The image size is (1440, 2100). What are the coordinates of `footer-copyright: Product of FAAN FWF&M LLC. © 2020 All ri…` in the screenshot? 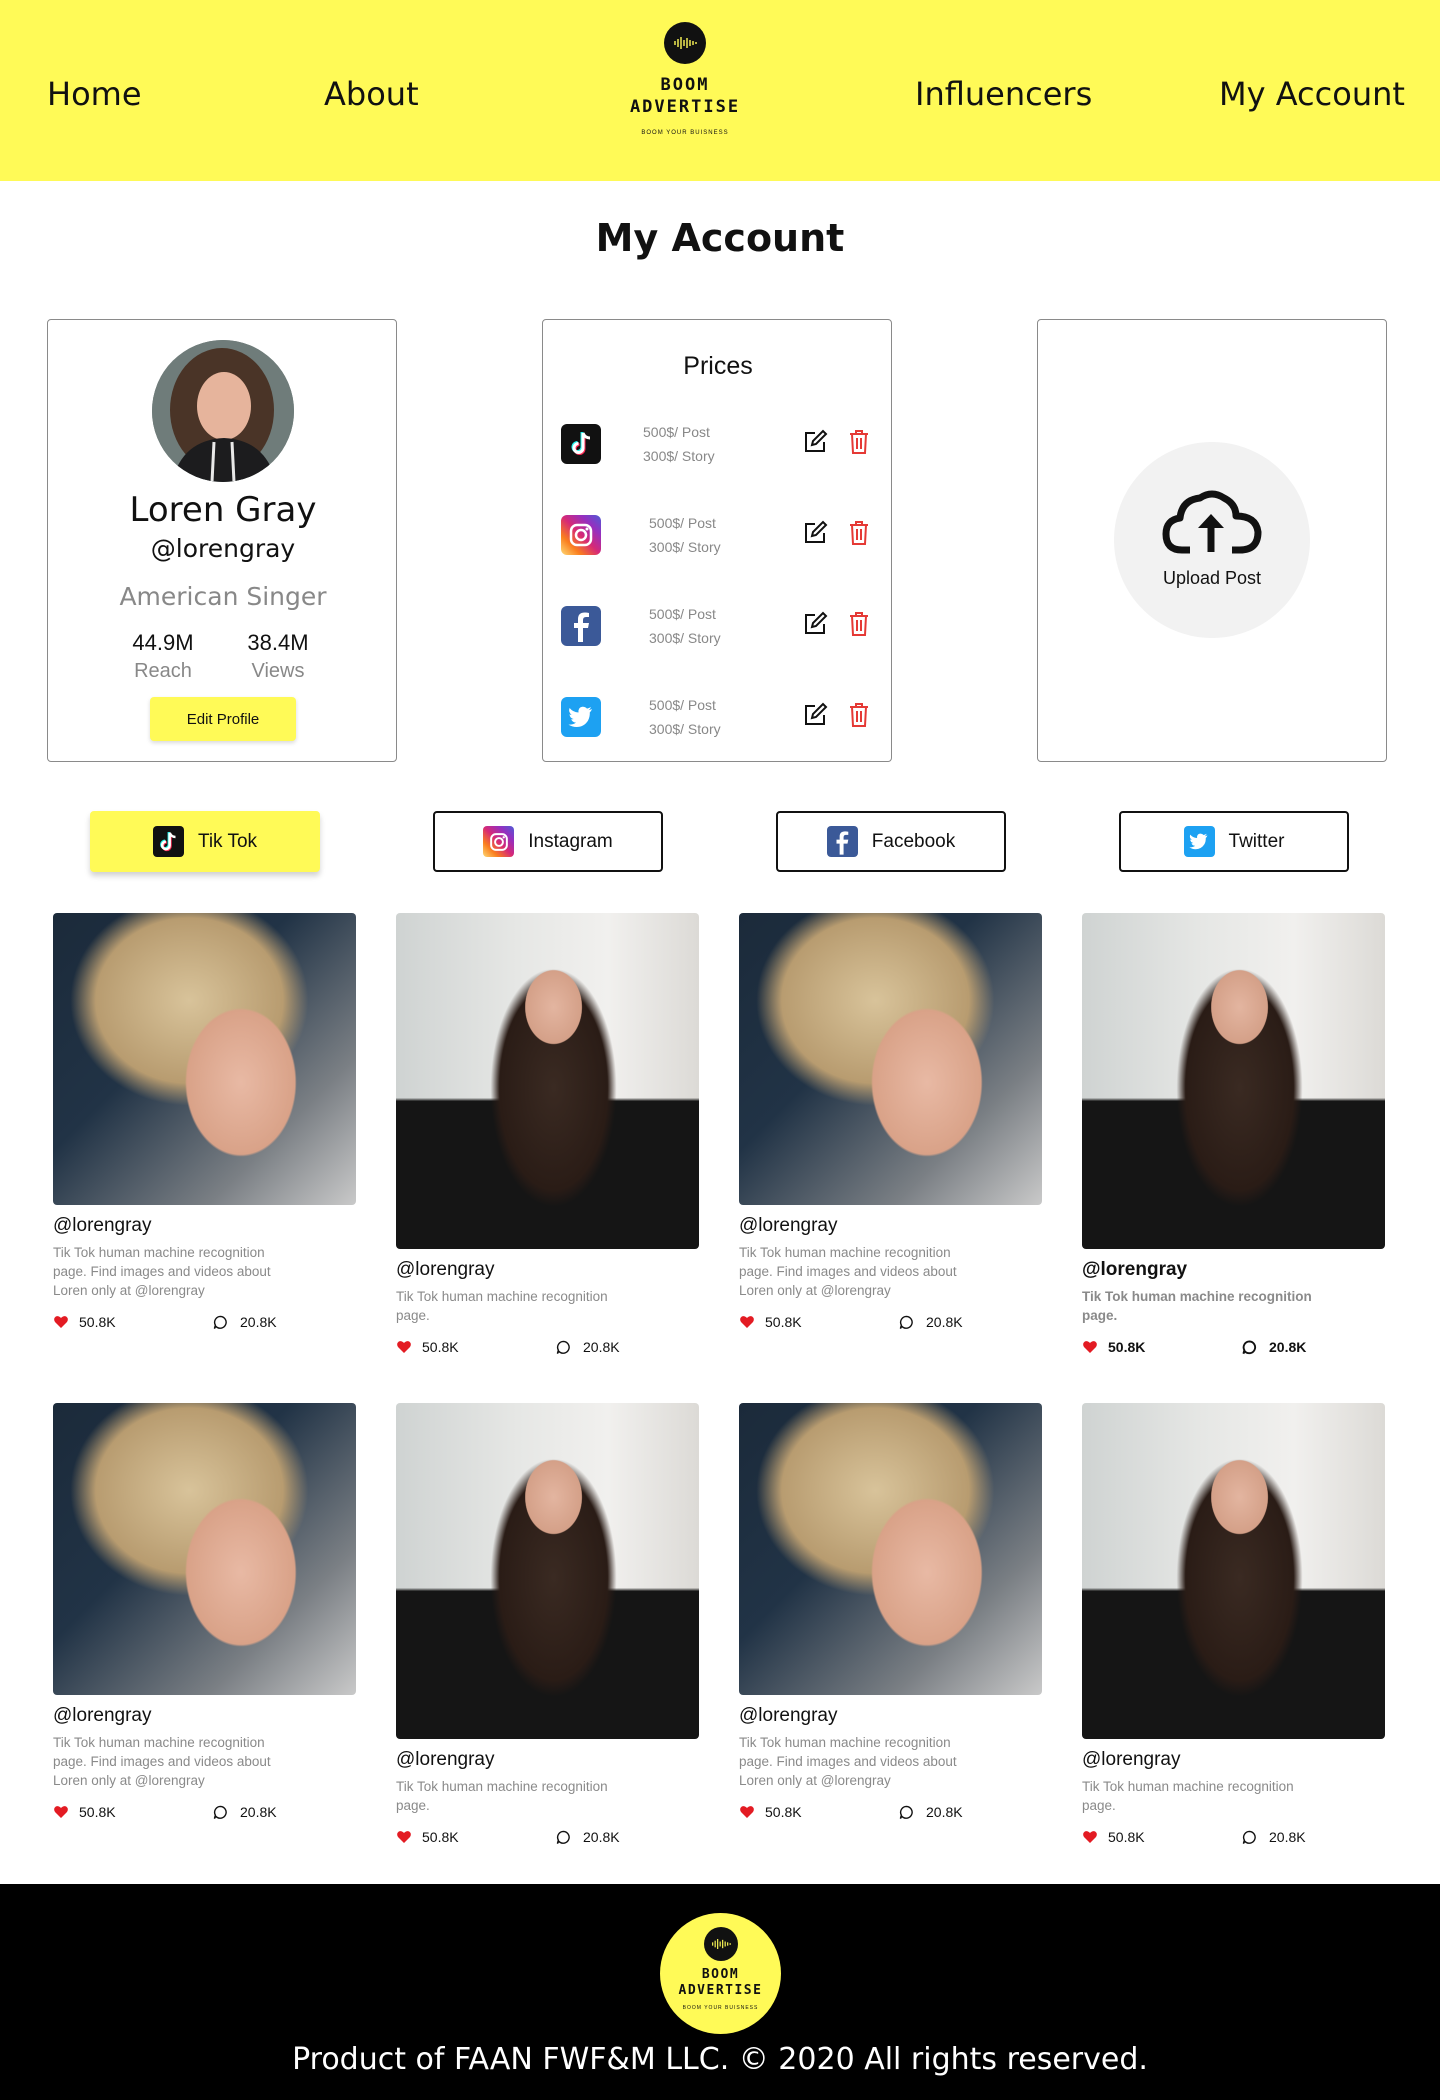 It's located at (720, 2059).